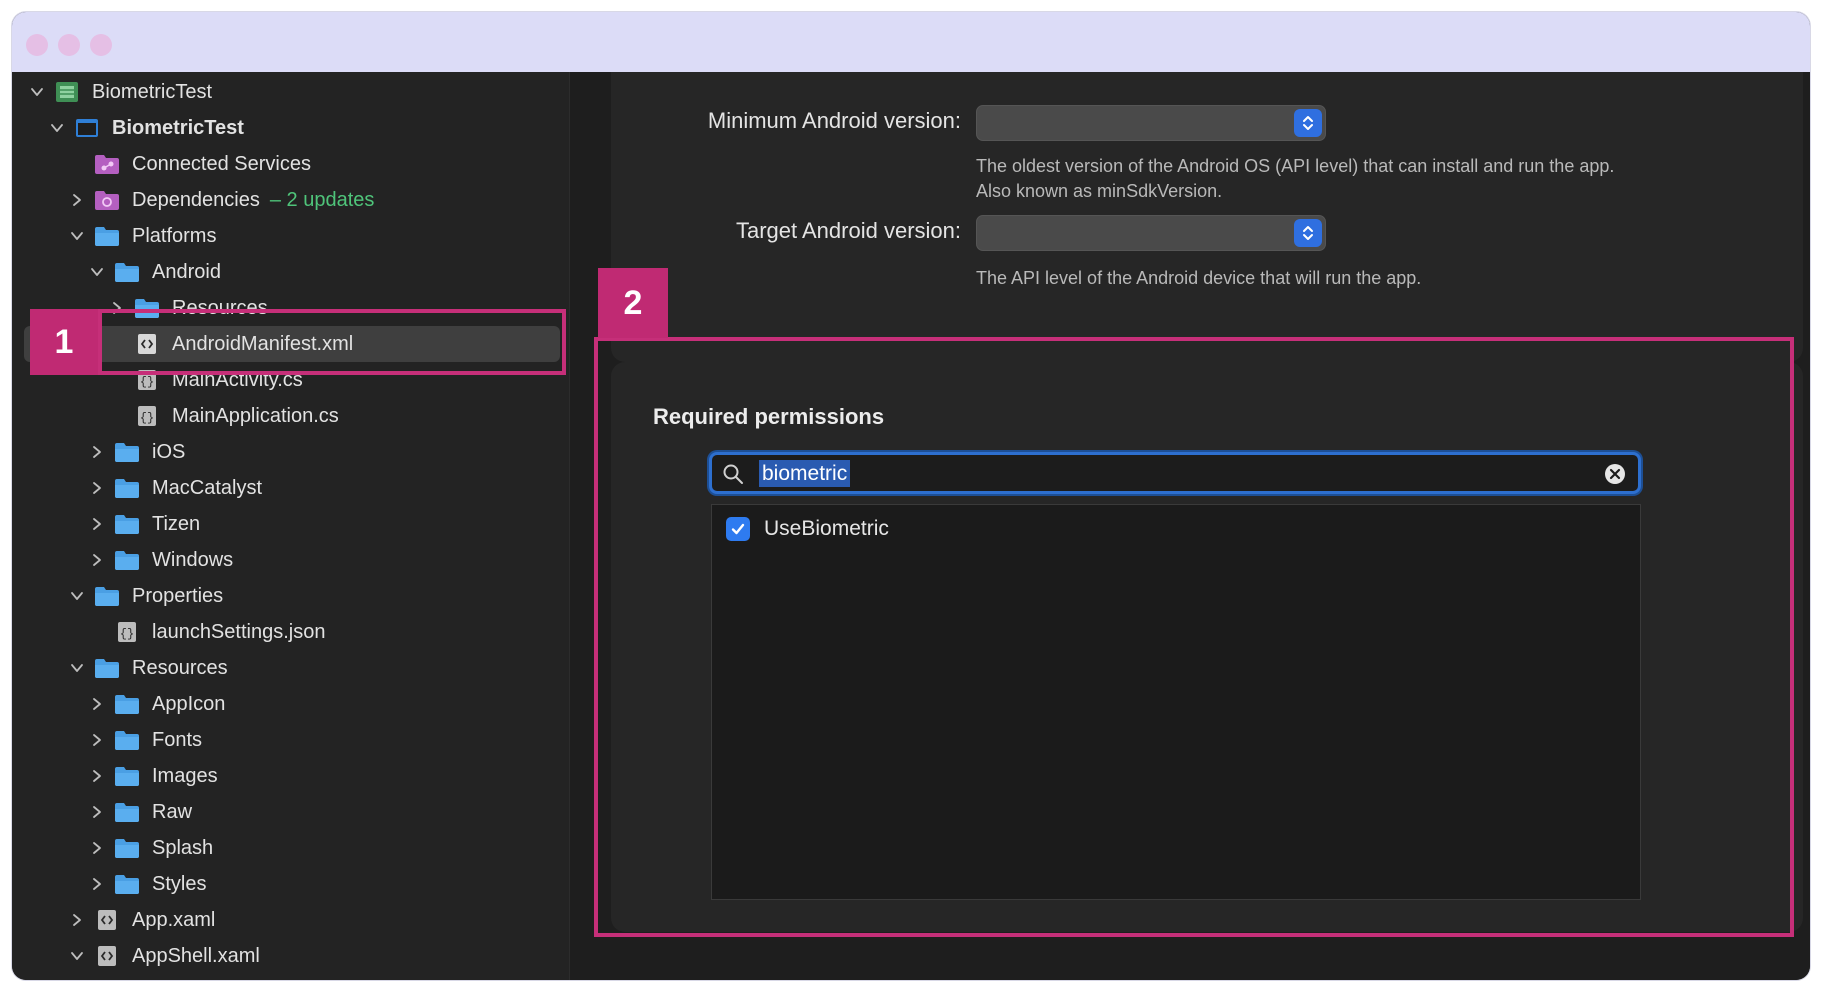 Image resolution: width=1822 pixels, height=992 pixels. What do you see at coordinates (290, 272) in the screenshot?
I see `tree-item: Android` at bounding box center [290, 272].